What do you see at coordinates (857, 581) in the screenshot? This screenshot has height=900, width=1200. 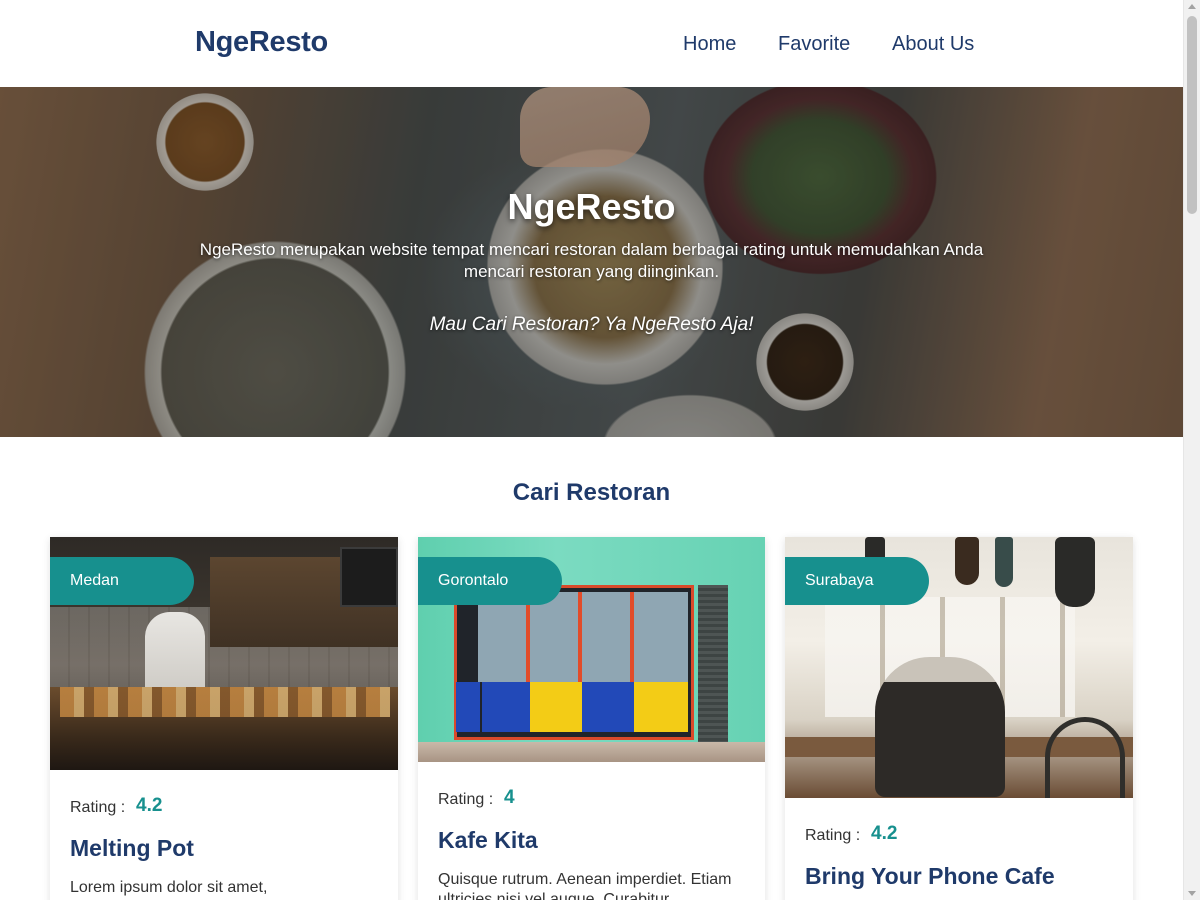 I see `city-badge: Surabaya` at bounding box center [857, 581].